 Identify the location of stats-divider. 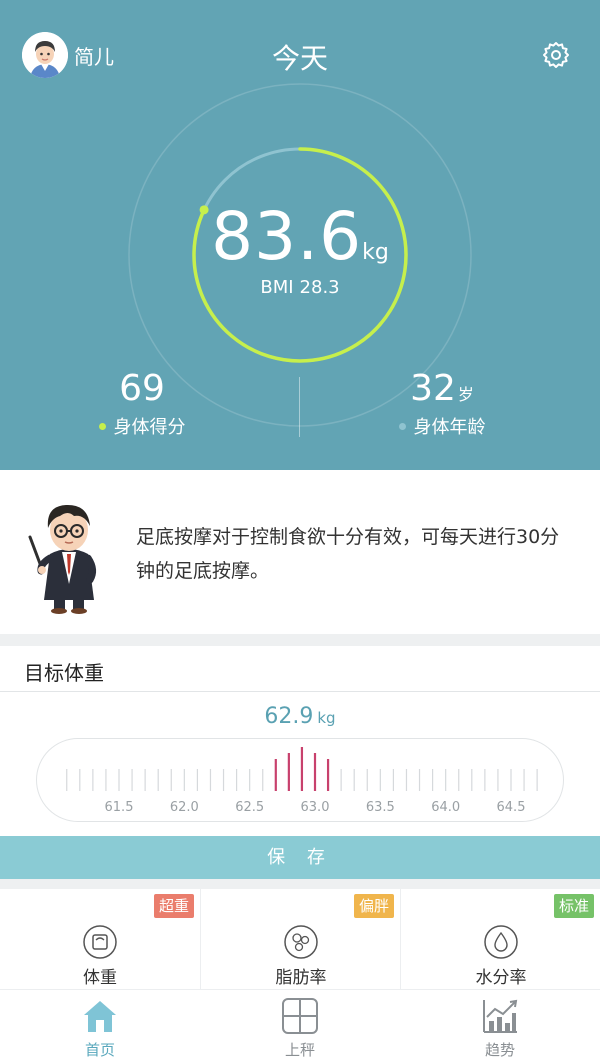
(299, 407).